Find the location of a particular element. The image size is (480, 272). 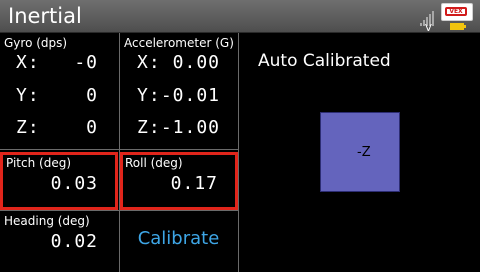

roll-label: Roll (deg) is located at coordinates (154, 163).